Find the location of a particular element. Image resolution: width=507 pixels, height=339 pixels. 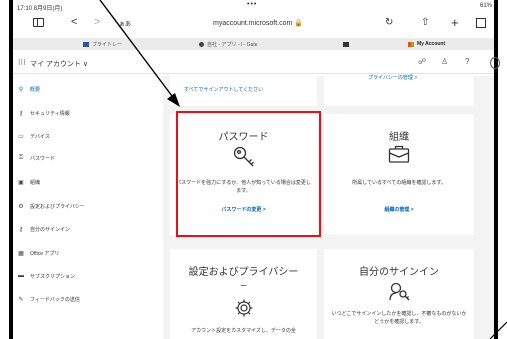

privacy-manage-link: プライバシーの管理 > is located at coordinates (392, 77).